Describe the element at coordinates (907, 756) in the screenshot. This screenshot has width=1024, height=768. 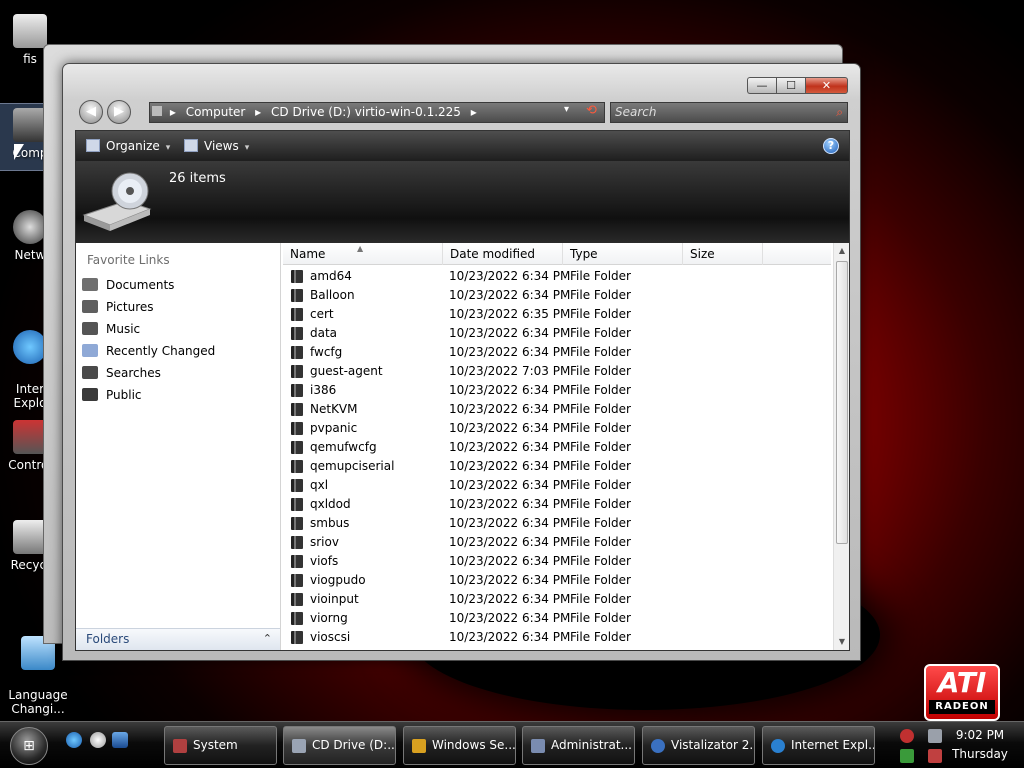
I see `windows-update-icon` at that location.